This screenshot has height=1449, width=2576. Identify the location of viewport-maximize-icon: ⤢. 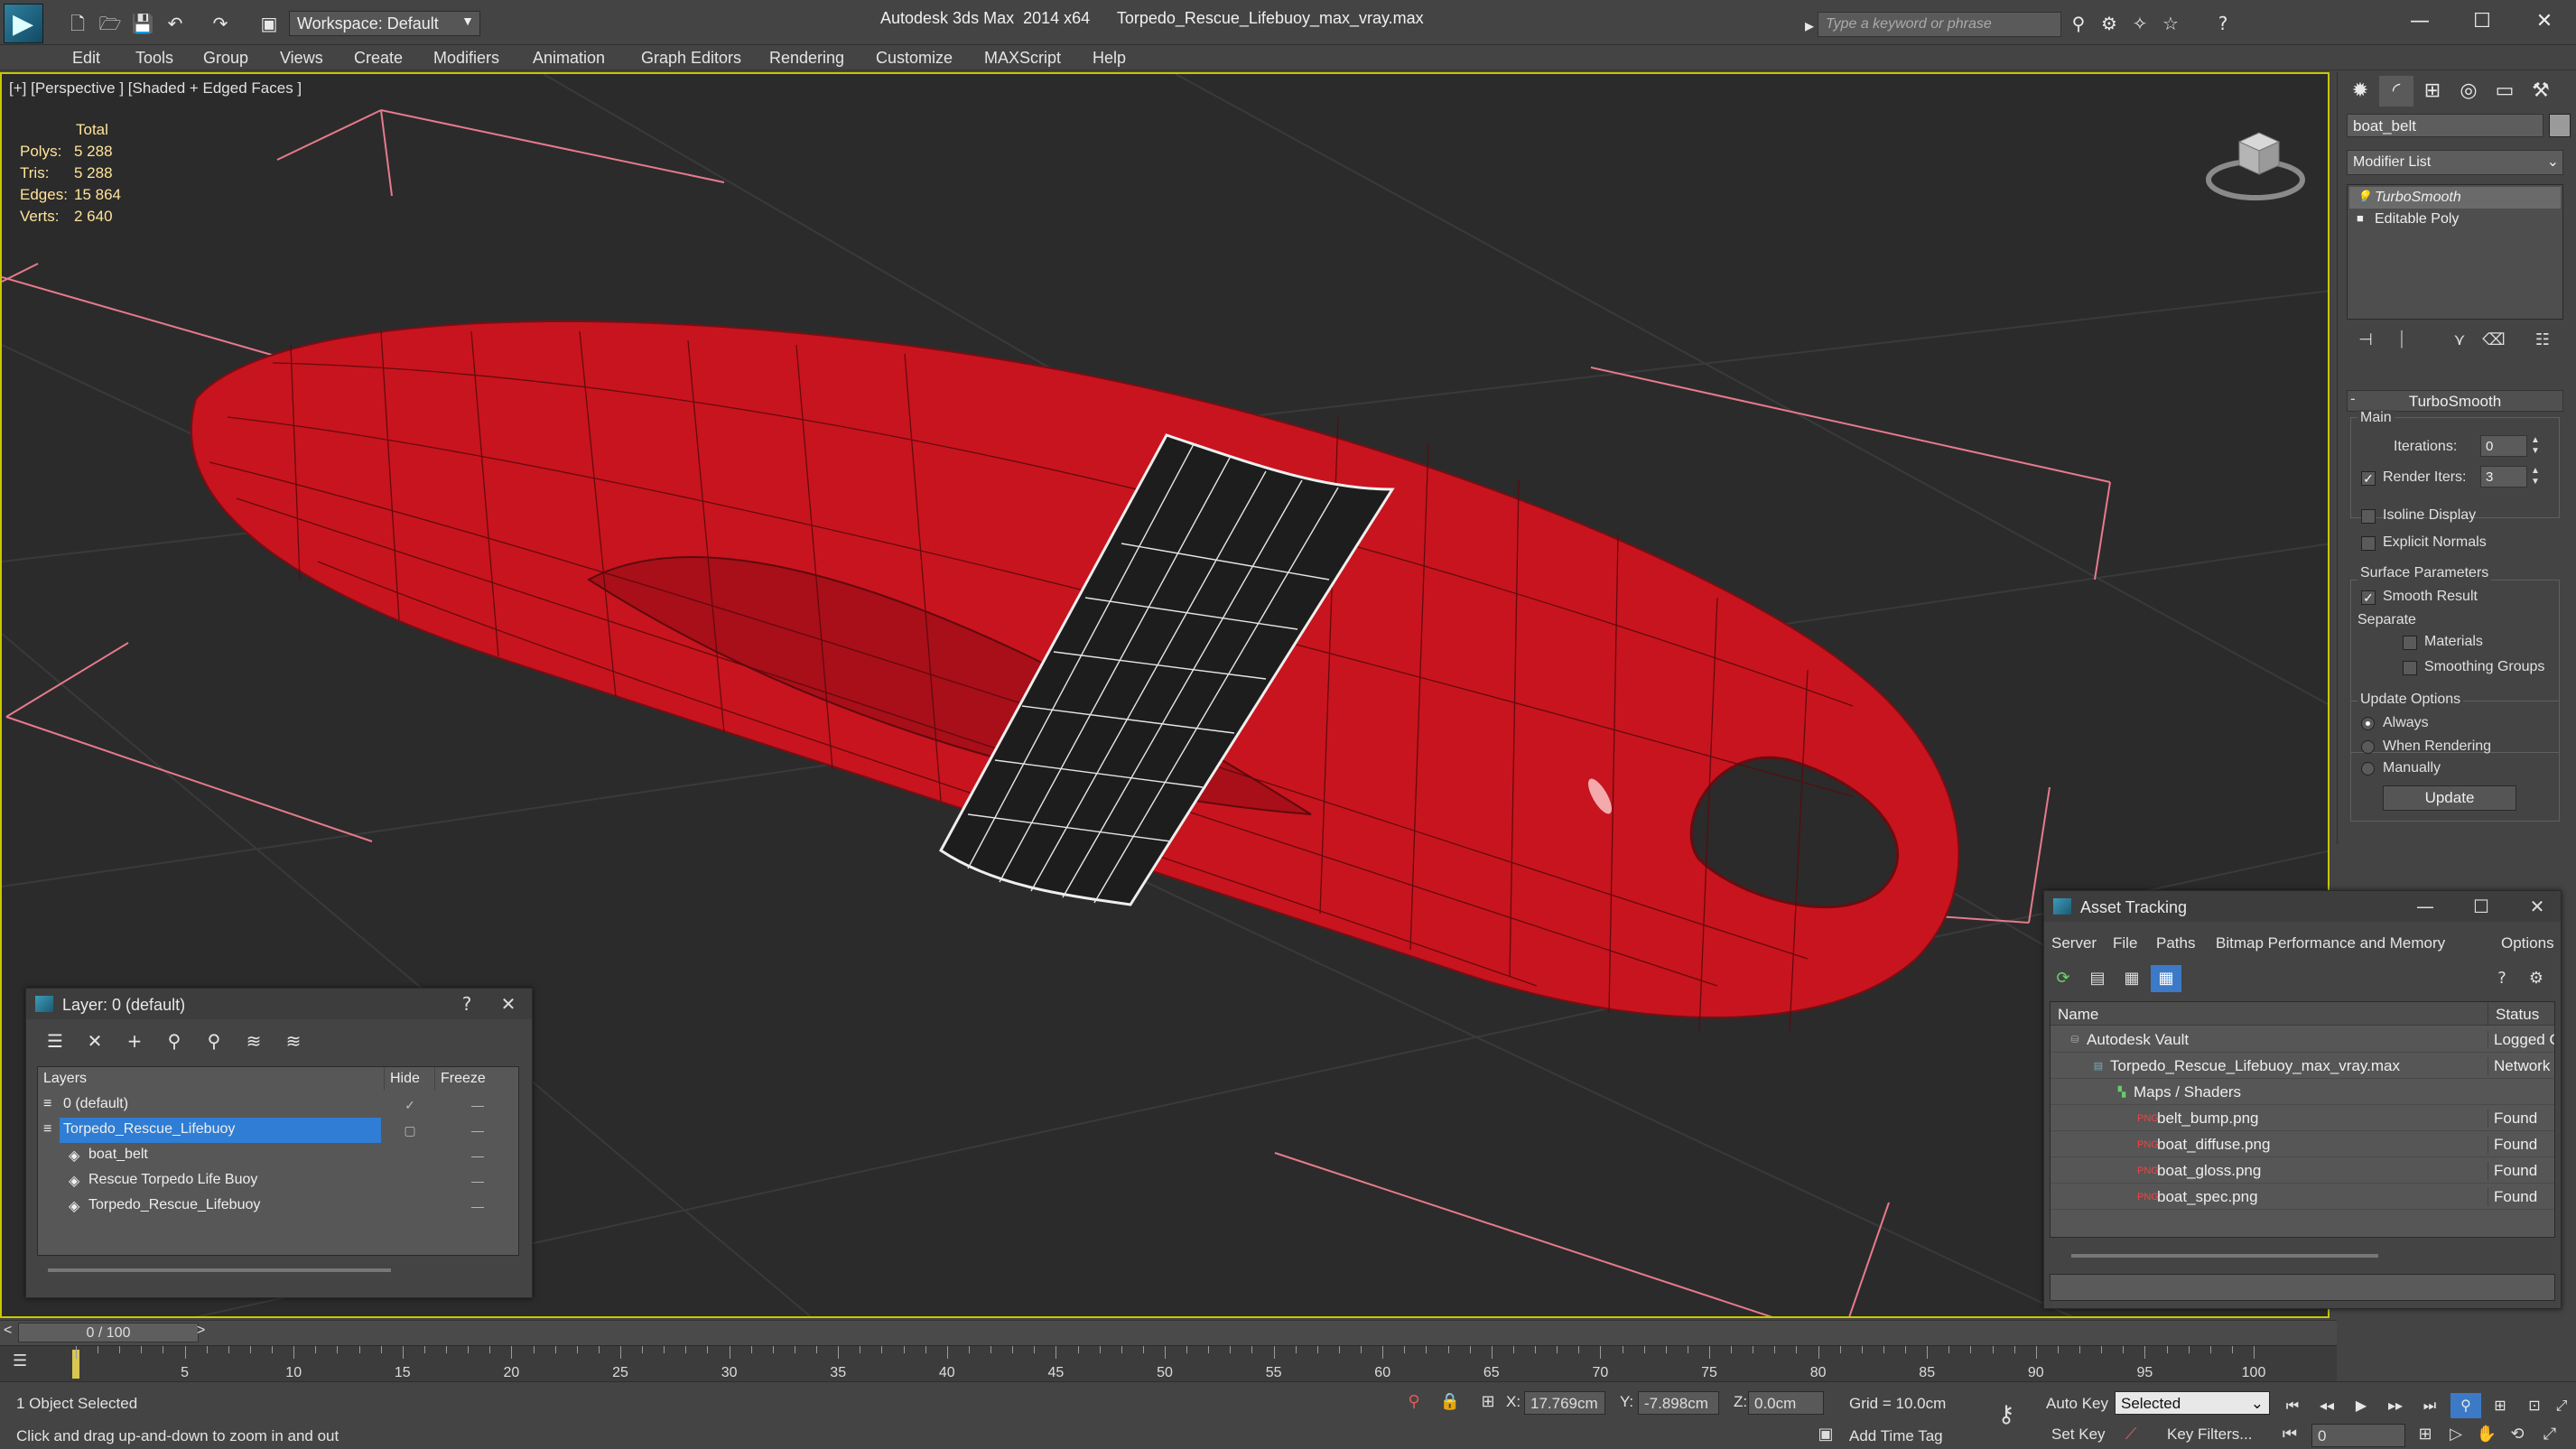
(2549, 1434).